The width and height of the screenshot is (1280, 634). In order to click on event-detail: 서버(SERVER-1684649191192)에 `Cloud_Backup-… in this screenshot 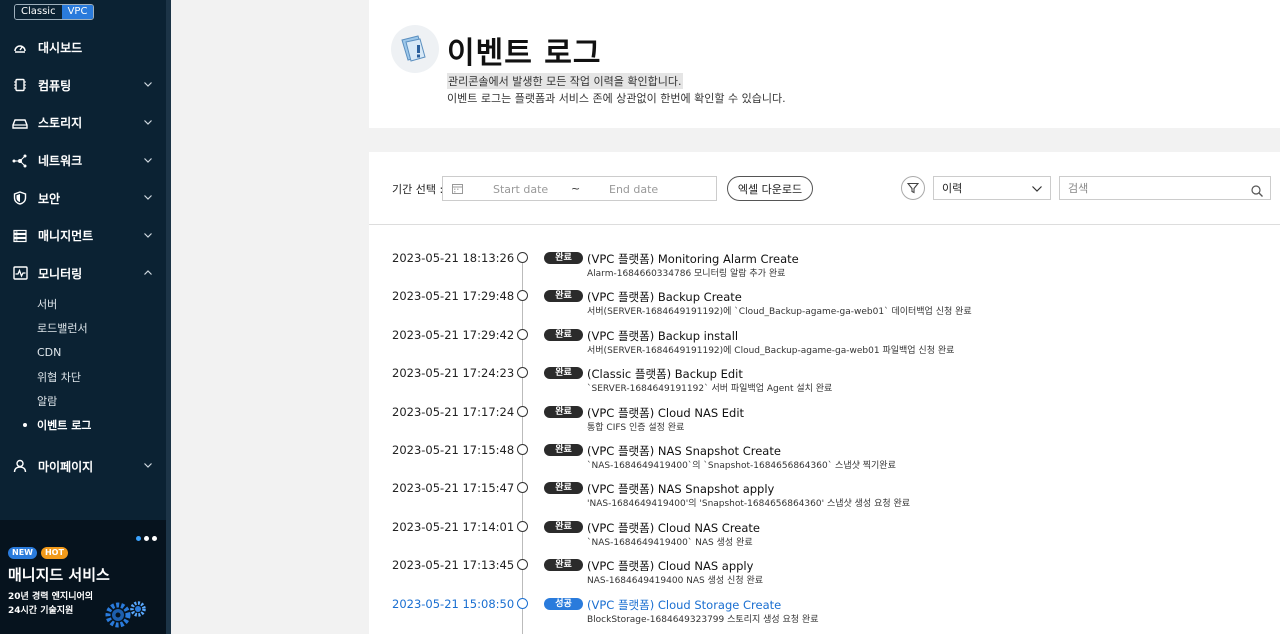, I will do `click(779, 312)`.